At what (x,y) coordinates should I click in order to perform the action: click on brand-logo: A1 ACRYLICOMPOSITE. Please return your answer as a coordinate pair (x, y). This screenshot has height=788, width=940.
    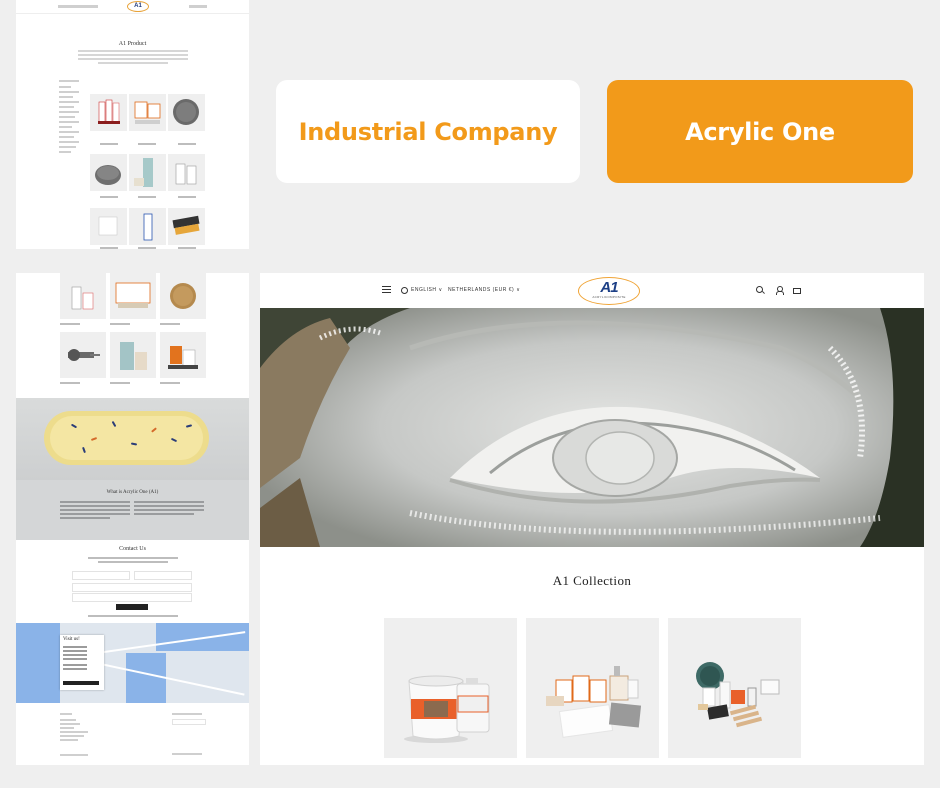
    Looking at the image, I should click on (609, 291).